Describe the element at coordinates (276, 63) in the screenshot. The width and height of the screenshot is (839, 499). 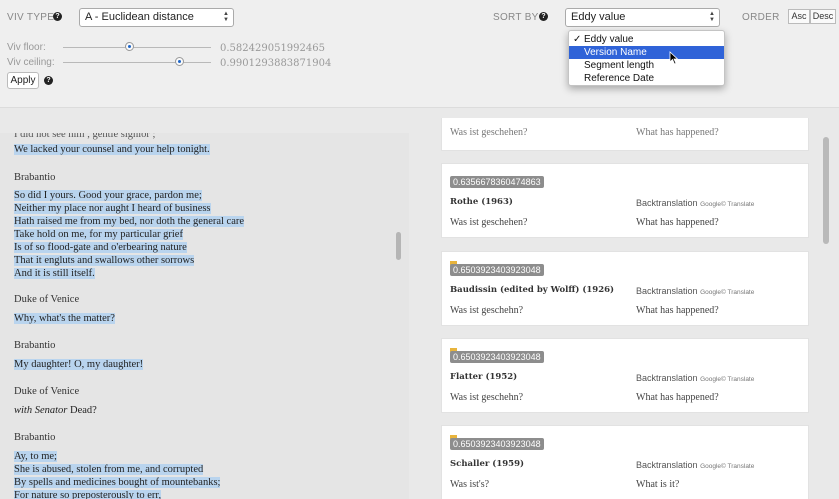
I see `viv-ceiling-value: 0.9901293883871904` at that location.